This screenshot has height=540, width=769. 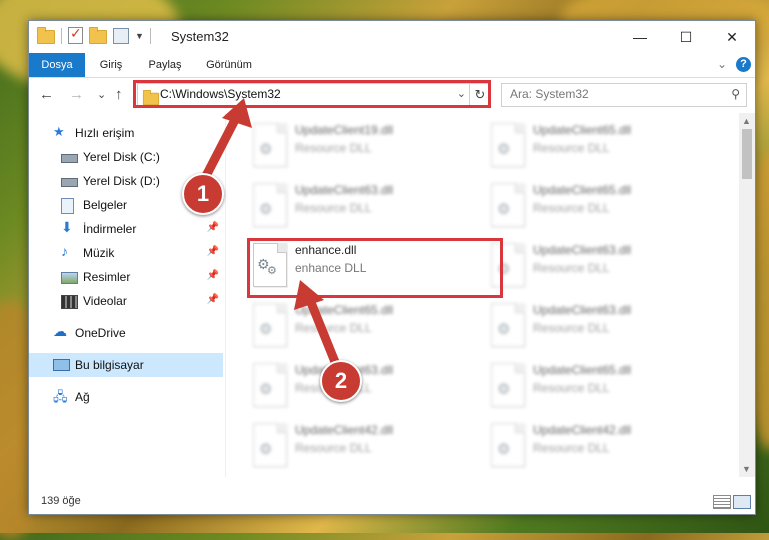 What do you see at coordinates (341, 381) in the screenshot?
I see `step-2-badge: 2` at bounding box center [341, 381].